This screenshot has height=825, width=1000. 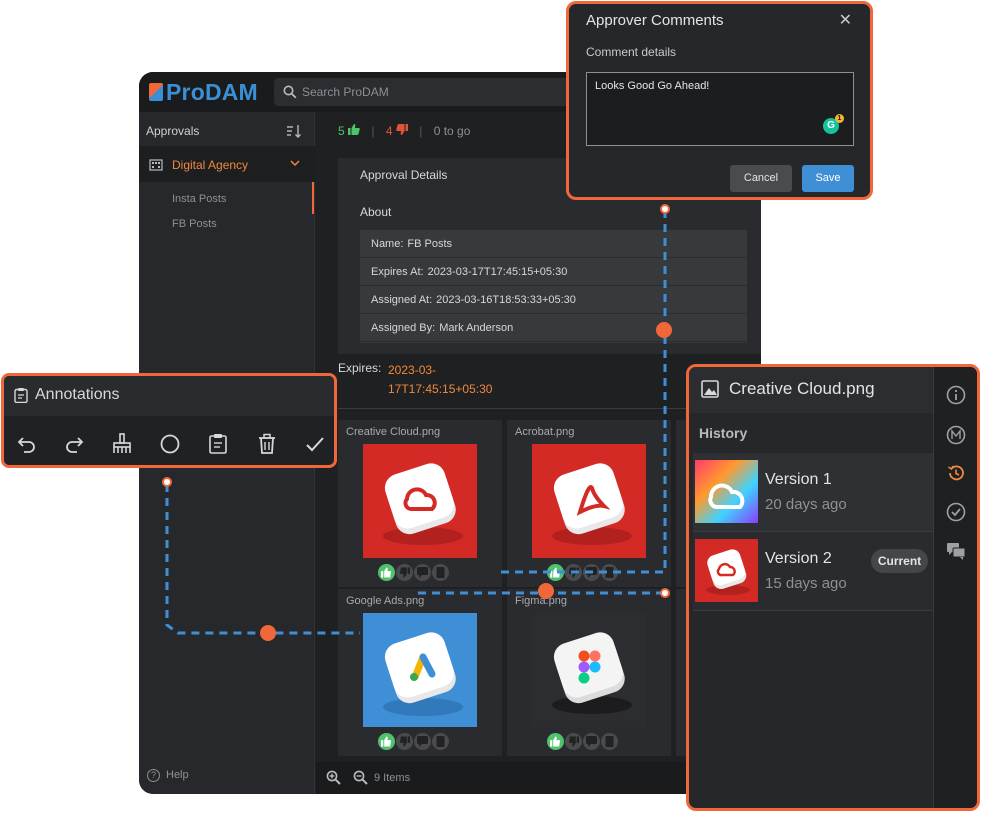 I want to click on asset-name: Figma.png, so click(x=541, y=601).